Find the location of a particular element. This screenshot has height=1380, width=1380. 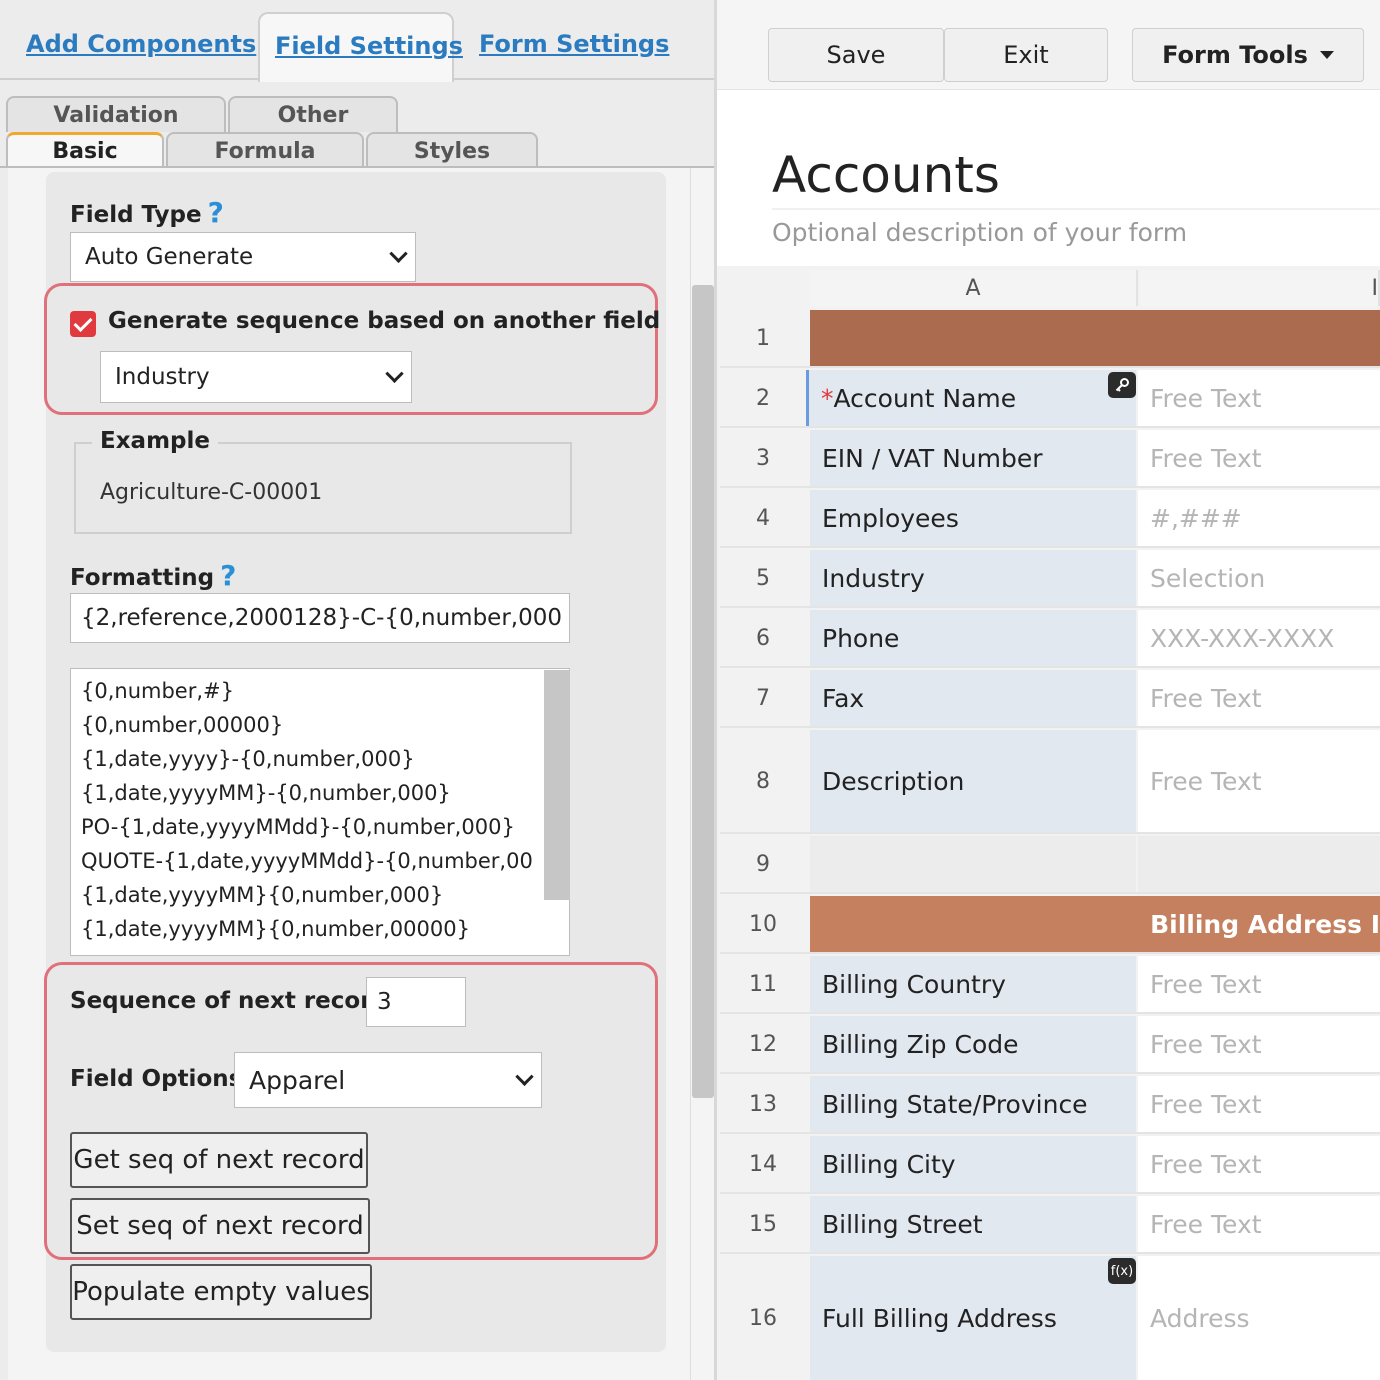

get-seq-button: Get seq of next record is located at coordinates (219, 1160).